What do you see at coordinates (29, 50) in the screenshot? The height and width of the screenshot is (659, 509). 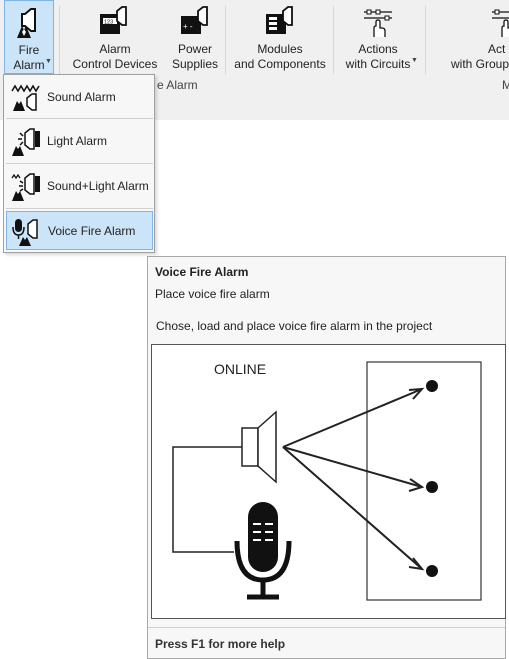 I see `fire-alarm-label-1: Fire` at bounding box center [29, 50].